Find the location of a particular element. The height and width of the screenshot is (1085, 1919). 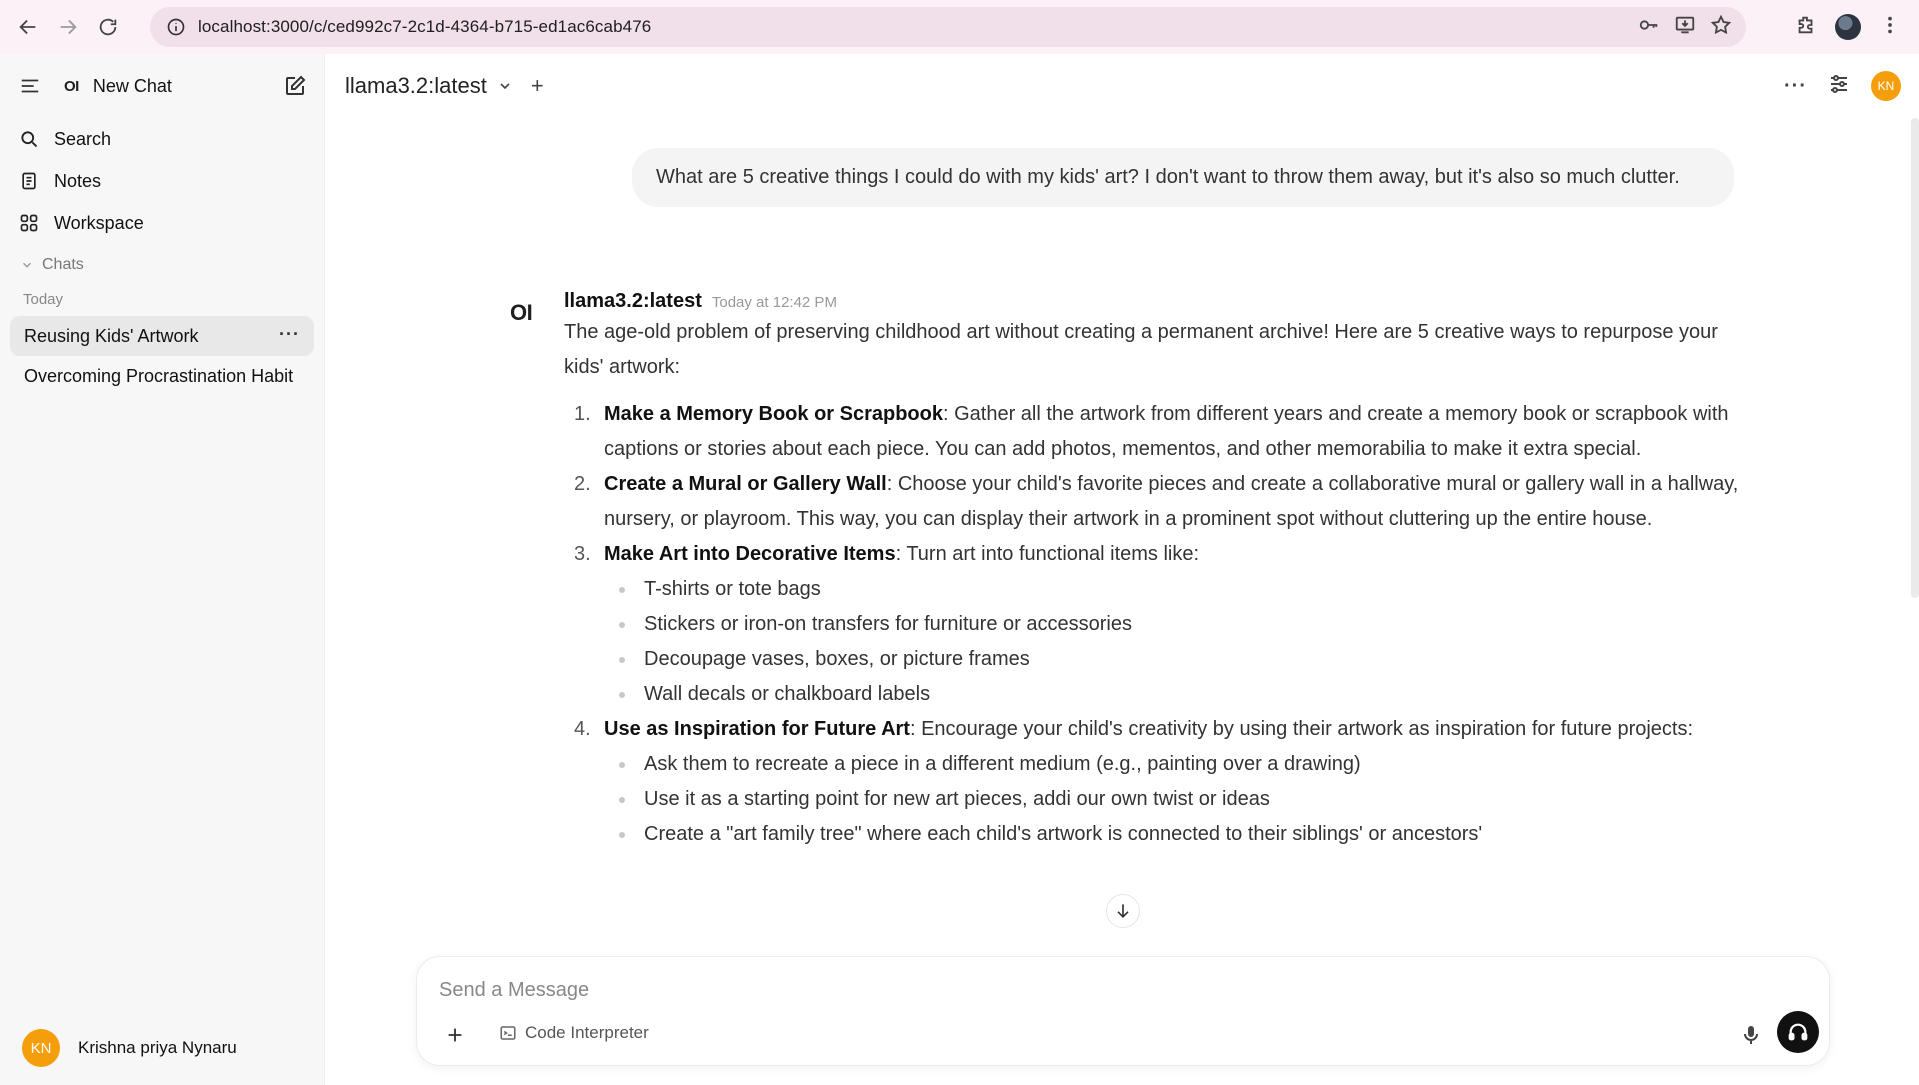

sub-list-item: T-shirts or tote bags is located at coordinates (1174, 589).